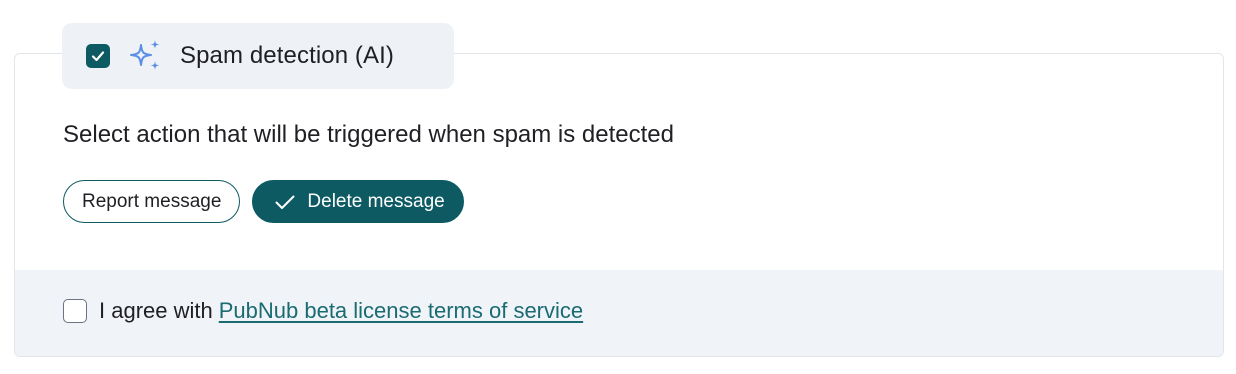  What do you see at coordinates (376, 201) in the screenshot?
I see `delete-message-label: Delete message` at bounding box center [376, 201].